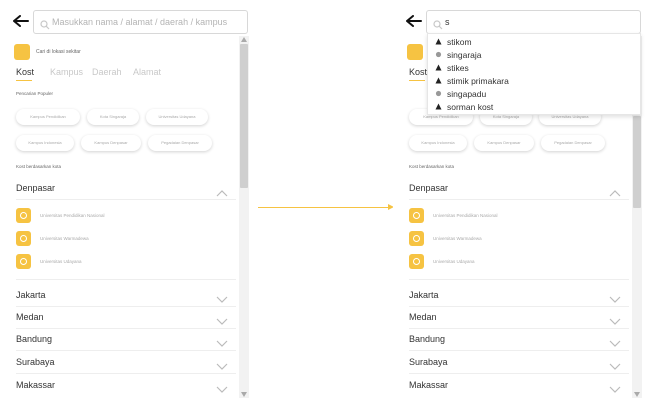 The width and height of the screenshot is (657, 413). Describe the element at coordinates (35, 93) in the screenshot. I see `popular-search-label: Pencarian Populer` at that location.